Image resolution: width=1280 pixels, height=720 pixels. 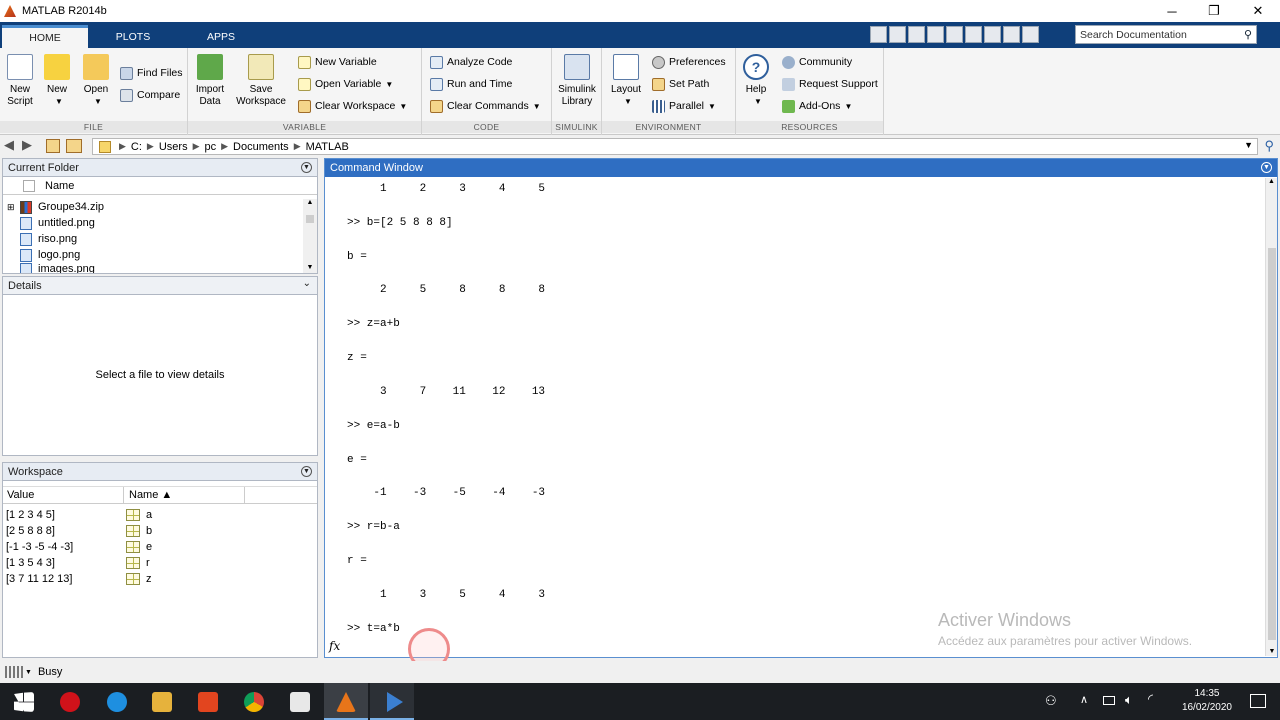 I want to click on show-hidden-icons-icon: ∧, so click(x=1084, y=699).